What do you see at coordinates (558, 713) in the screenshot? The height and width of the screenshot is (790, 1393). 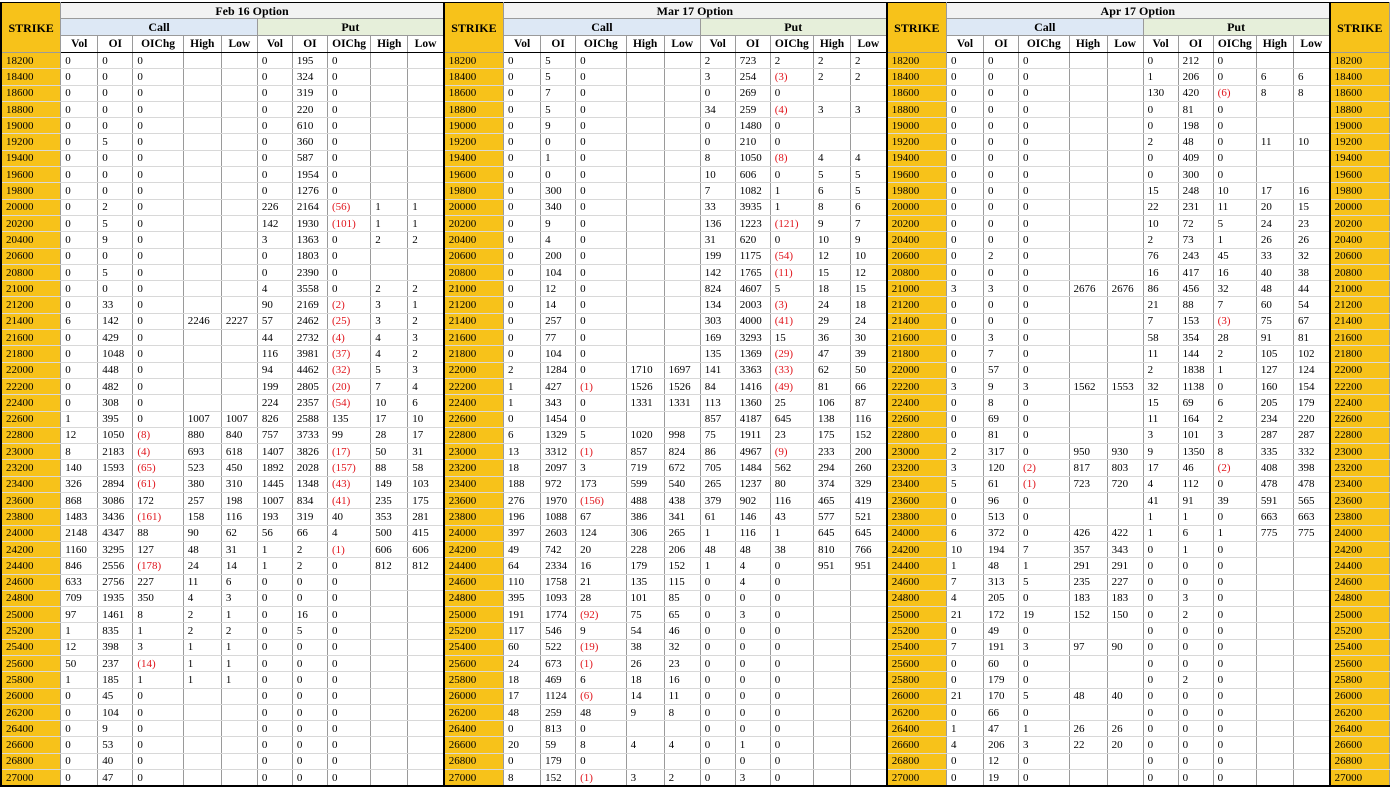 I see `mar-call-oi-cell: 259` at bounding box center [558, 713].